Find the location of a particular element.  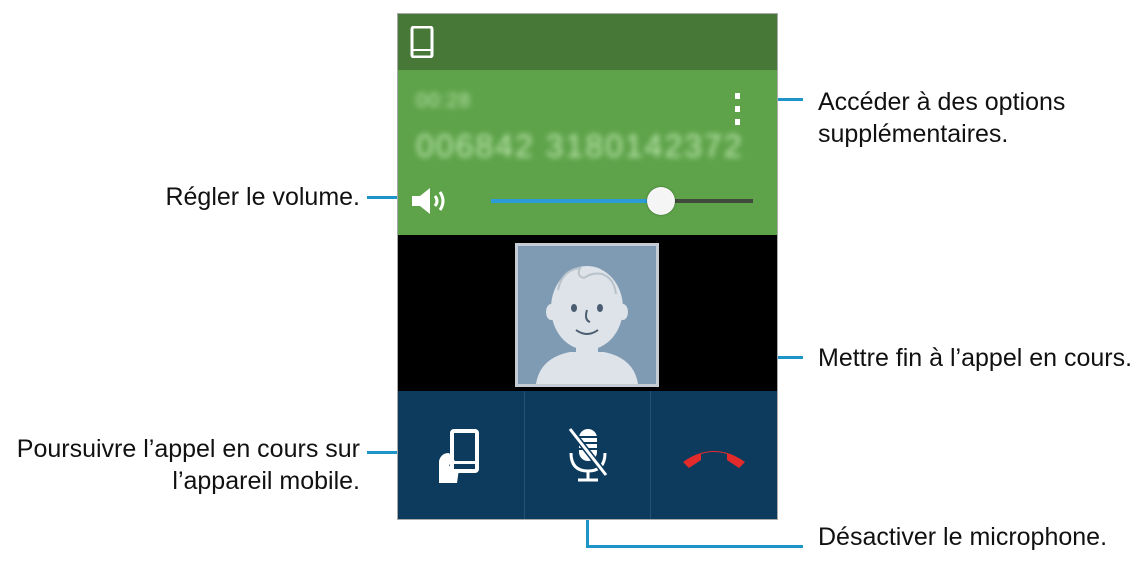

status-bar is located at coordinates (587, 42).